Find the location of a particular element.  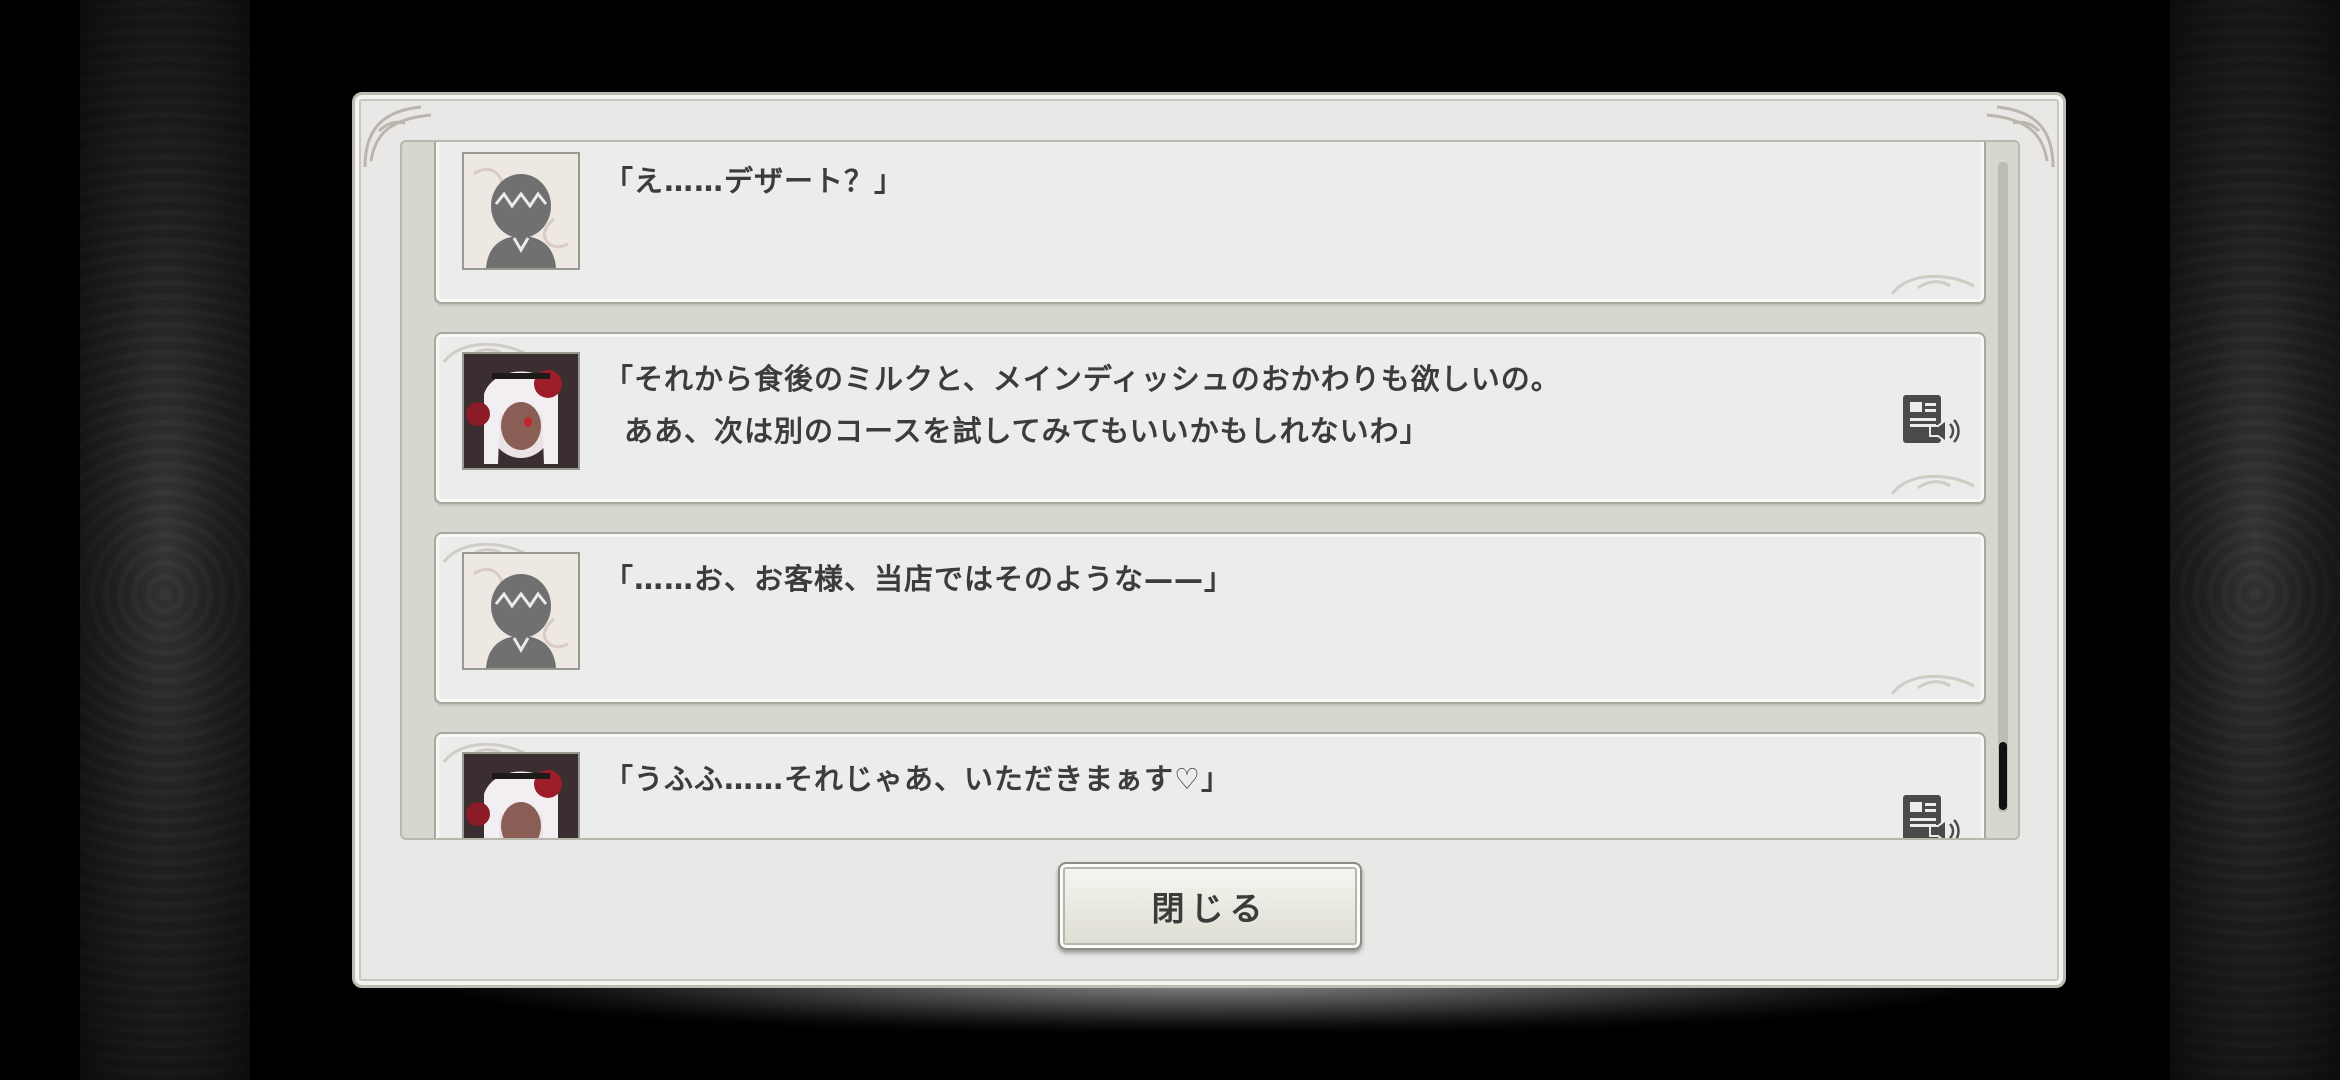

dialogue-line: 「うふふ……それじゃあ、いただきまぁす♡」 is located at coordinates (917, 779).